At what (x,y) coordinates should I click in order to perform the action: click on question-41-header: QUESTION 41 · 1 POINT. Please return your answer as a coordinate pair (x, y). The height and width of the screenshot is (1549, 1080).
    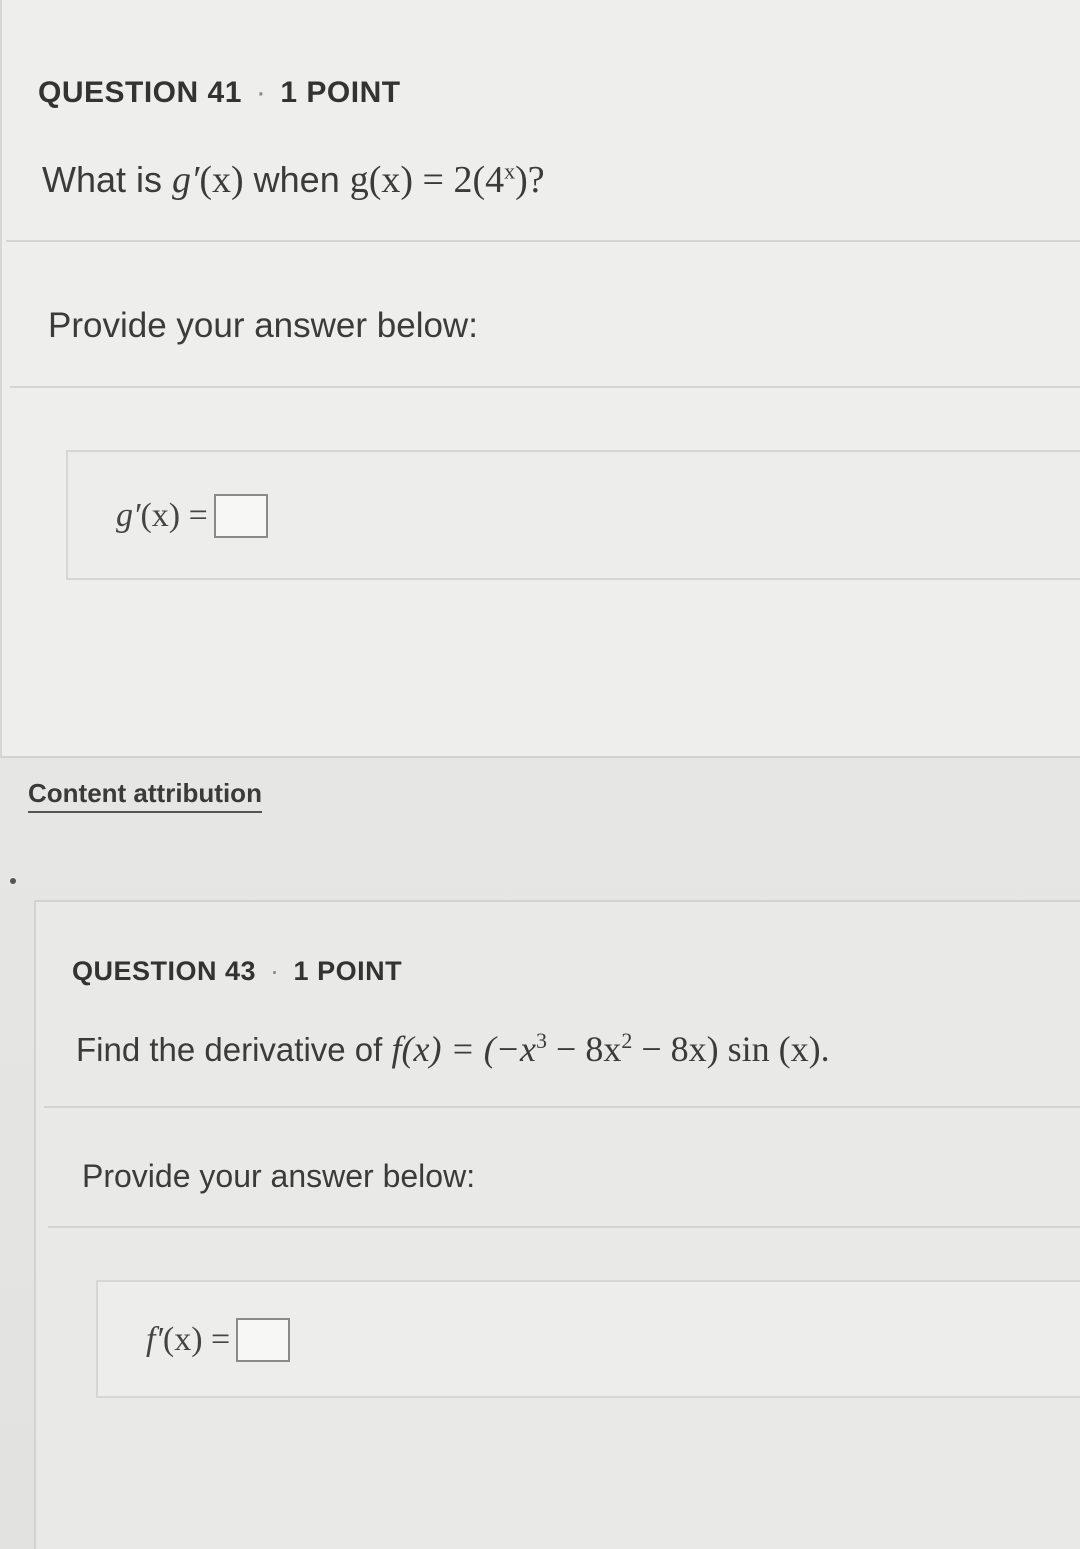
    Looking at the image, I should click on (219, 93).